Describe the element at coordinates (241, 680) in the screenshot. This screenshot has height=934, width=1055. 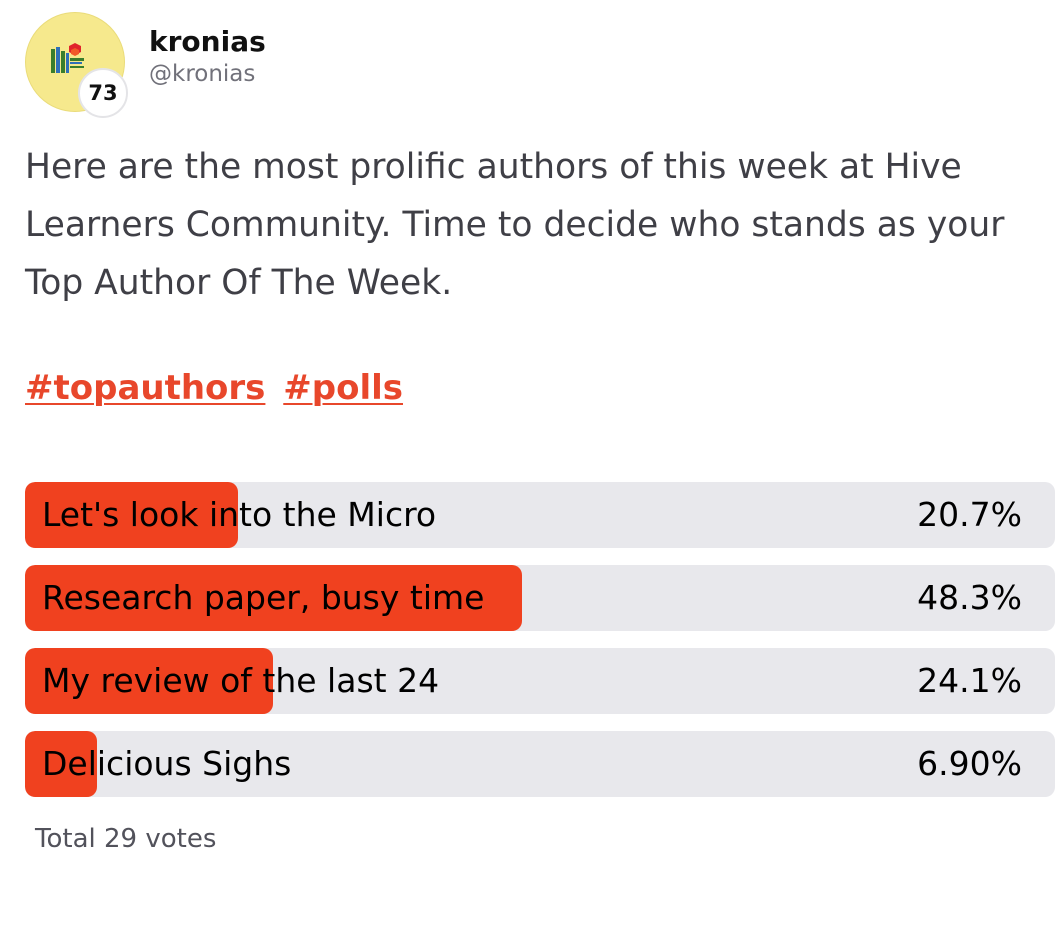
I see `poll-option-label: My review of the last 24` at that location.